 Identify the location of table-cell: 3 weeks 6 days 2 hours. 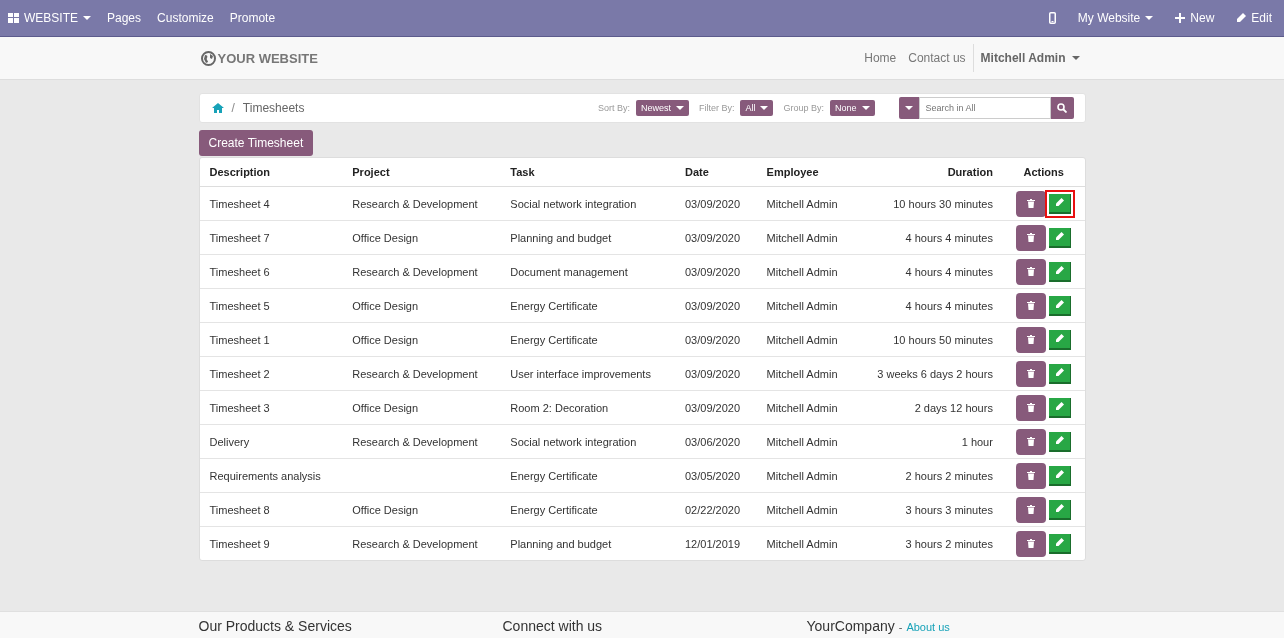
(929, 373).